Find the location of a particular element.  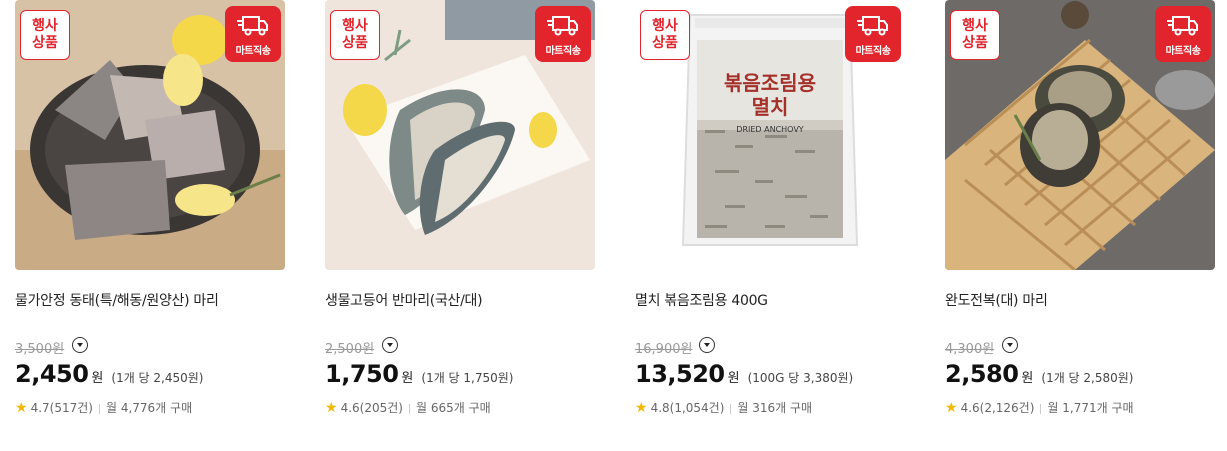

monthly-purchases: 월 665개 구매 is located at coordinates (453, 408).